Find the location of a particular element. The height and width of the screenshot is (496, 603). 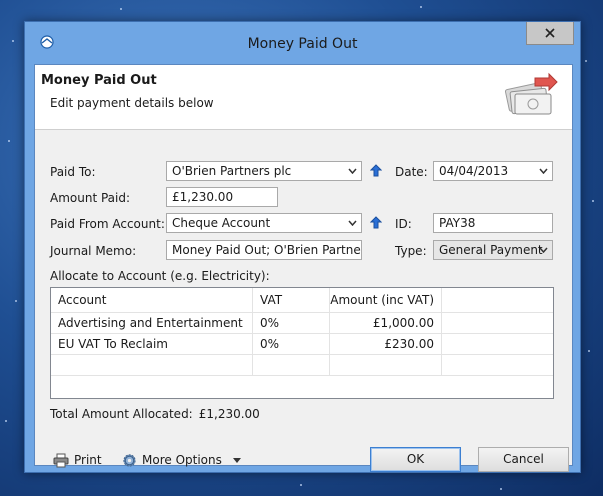

date-picker: 04/04/2013 is located at coordinates (493, 171).